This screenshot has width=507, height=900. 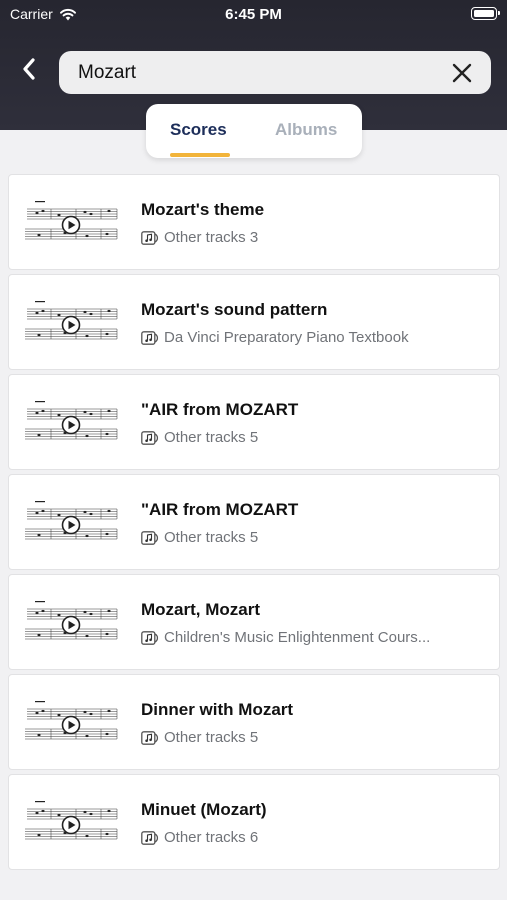 What do you see at coordinates (254, 222) in the screenshot?
I see `score-result-item: Mozart's theme Other tracks 3` at bounding box center [254, 222].